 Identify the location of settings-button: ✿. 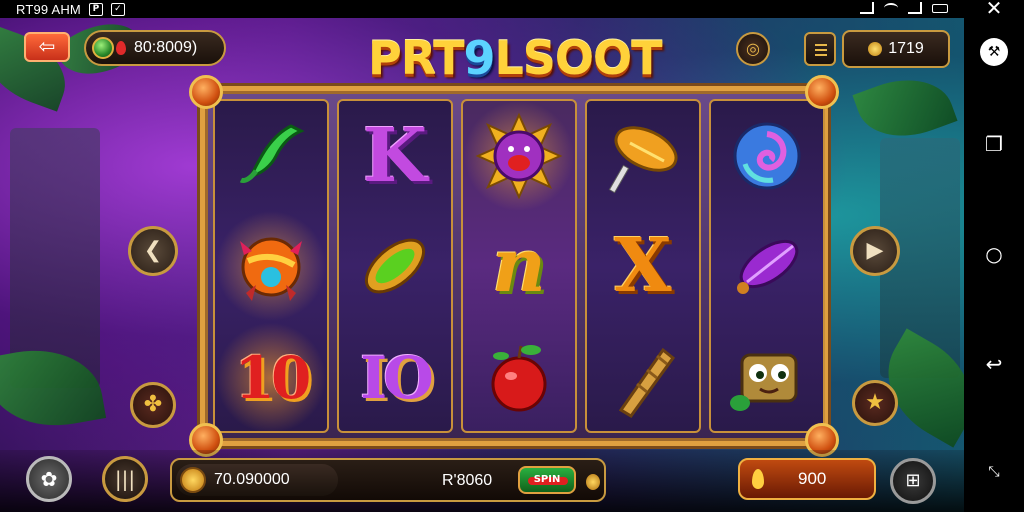
(49, 479).